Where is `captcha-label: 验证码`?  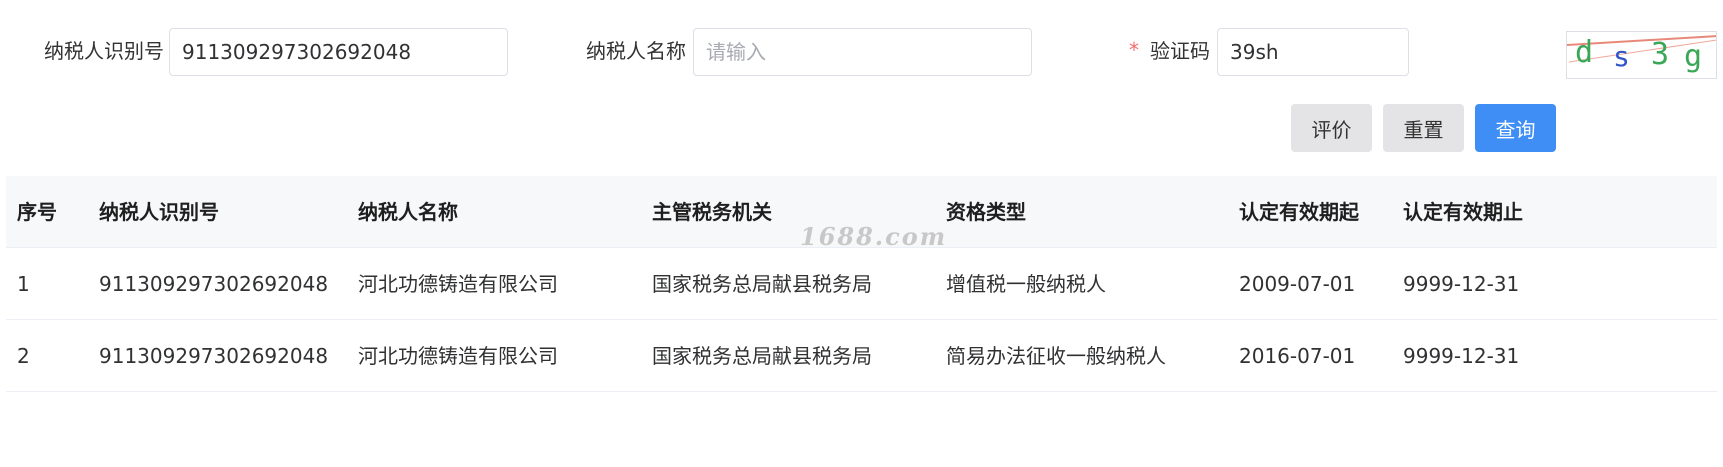 captcha-label: 验证码 is located at coordinates (1180, 51).